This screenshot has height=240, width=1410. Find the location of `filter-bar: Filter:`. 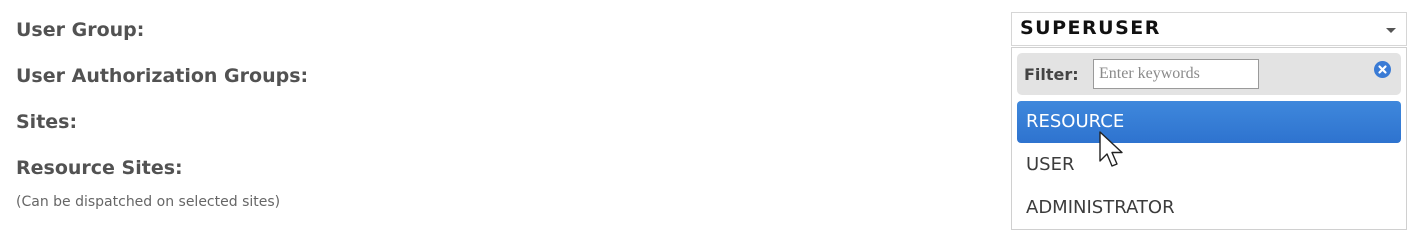

filter-bar: Filter: is located at coordinates (1209, 74).